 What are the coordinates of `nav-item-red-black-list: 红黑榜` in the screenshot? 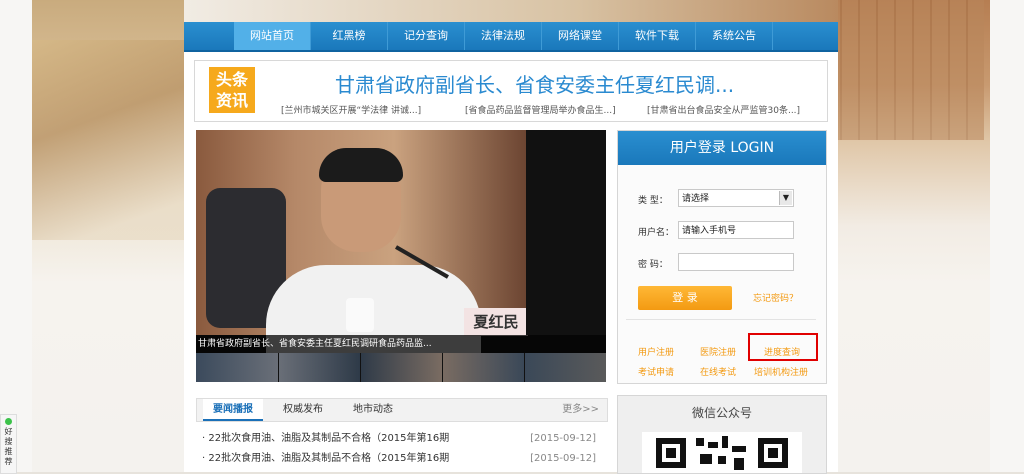 It's located at (349, 36).